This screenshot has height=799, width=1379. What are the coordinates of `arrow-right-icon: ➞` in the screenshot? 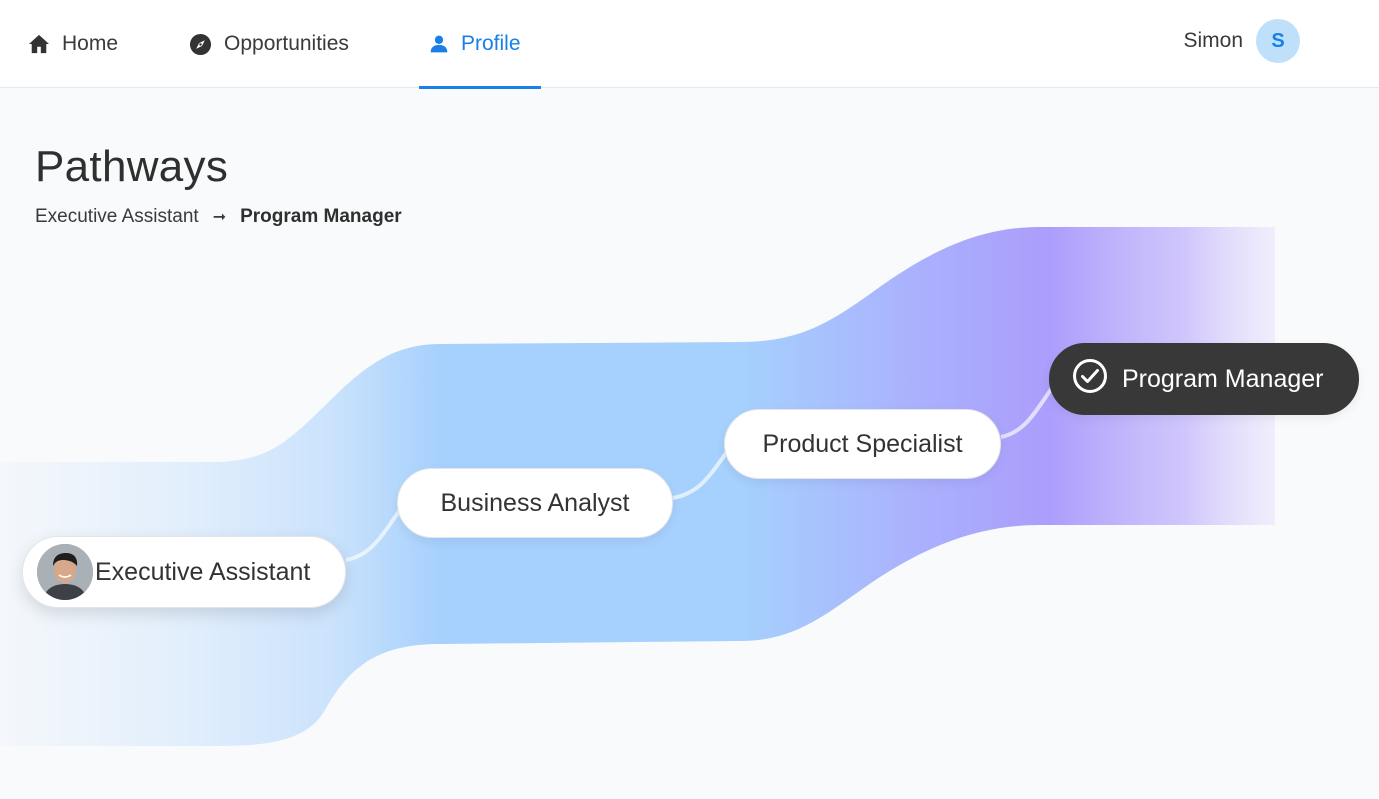 It's located at (219, 217).